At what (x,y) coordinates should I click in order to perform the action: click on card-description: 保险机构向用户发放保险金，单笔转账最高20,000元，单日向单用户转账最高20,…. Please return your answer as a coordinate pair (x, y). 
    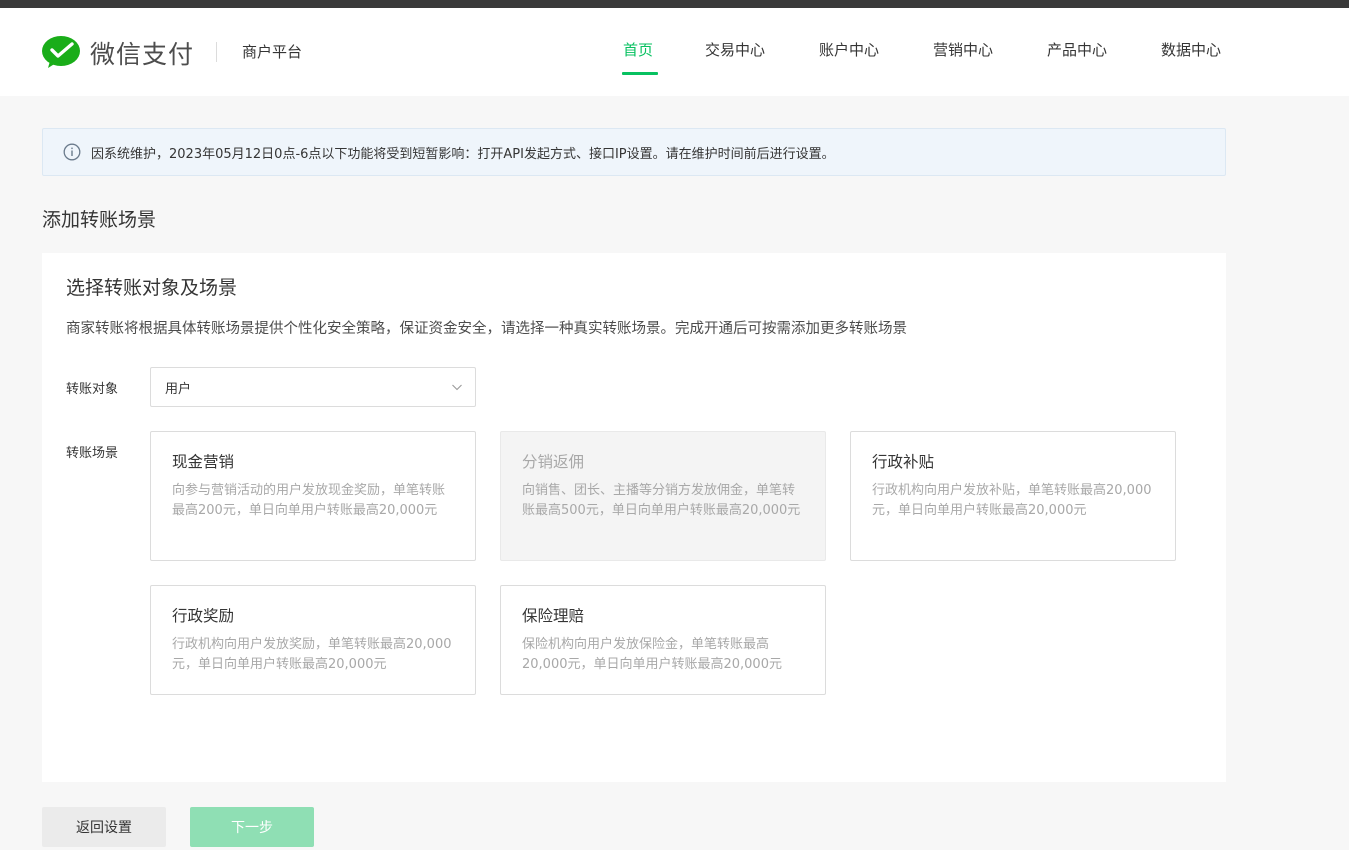
    Looking at the image, I should click on (652, 654).